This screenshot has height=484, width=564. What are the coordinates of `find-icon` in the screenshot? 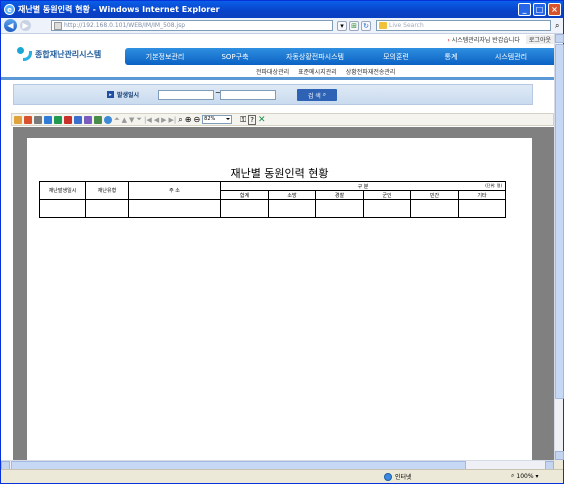 It's located at (98, 119).